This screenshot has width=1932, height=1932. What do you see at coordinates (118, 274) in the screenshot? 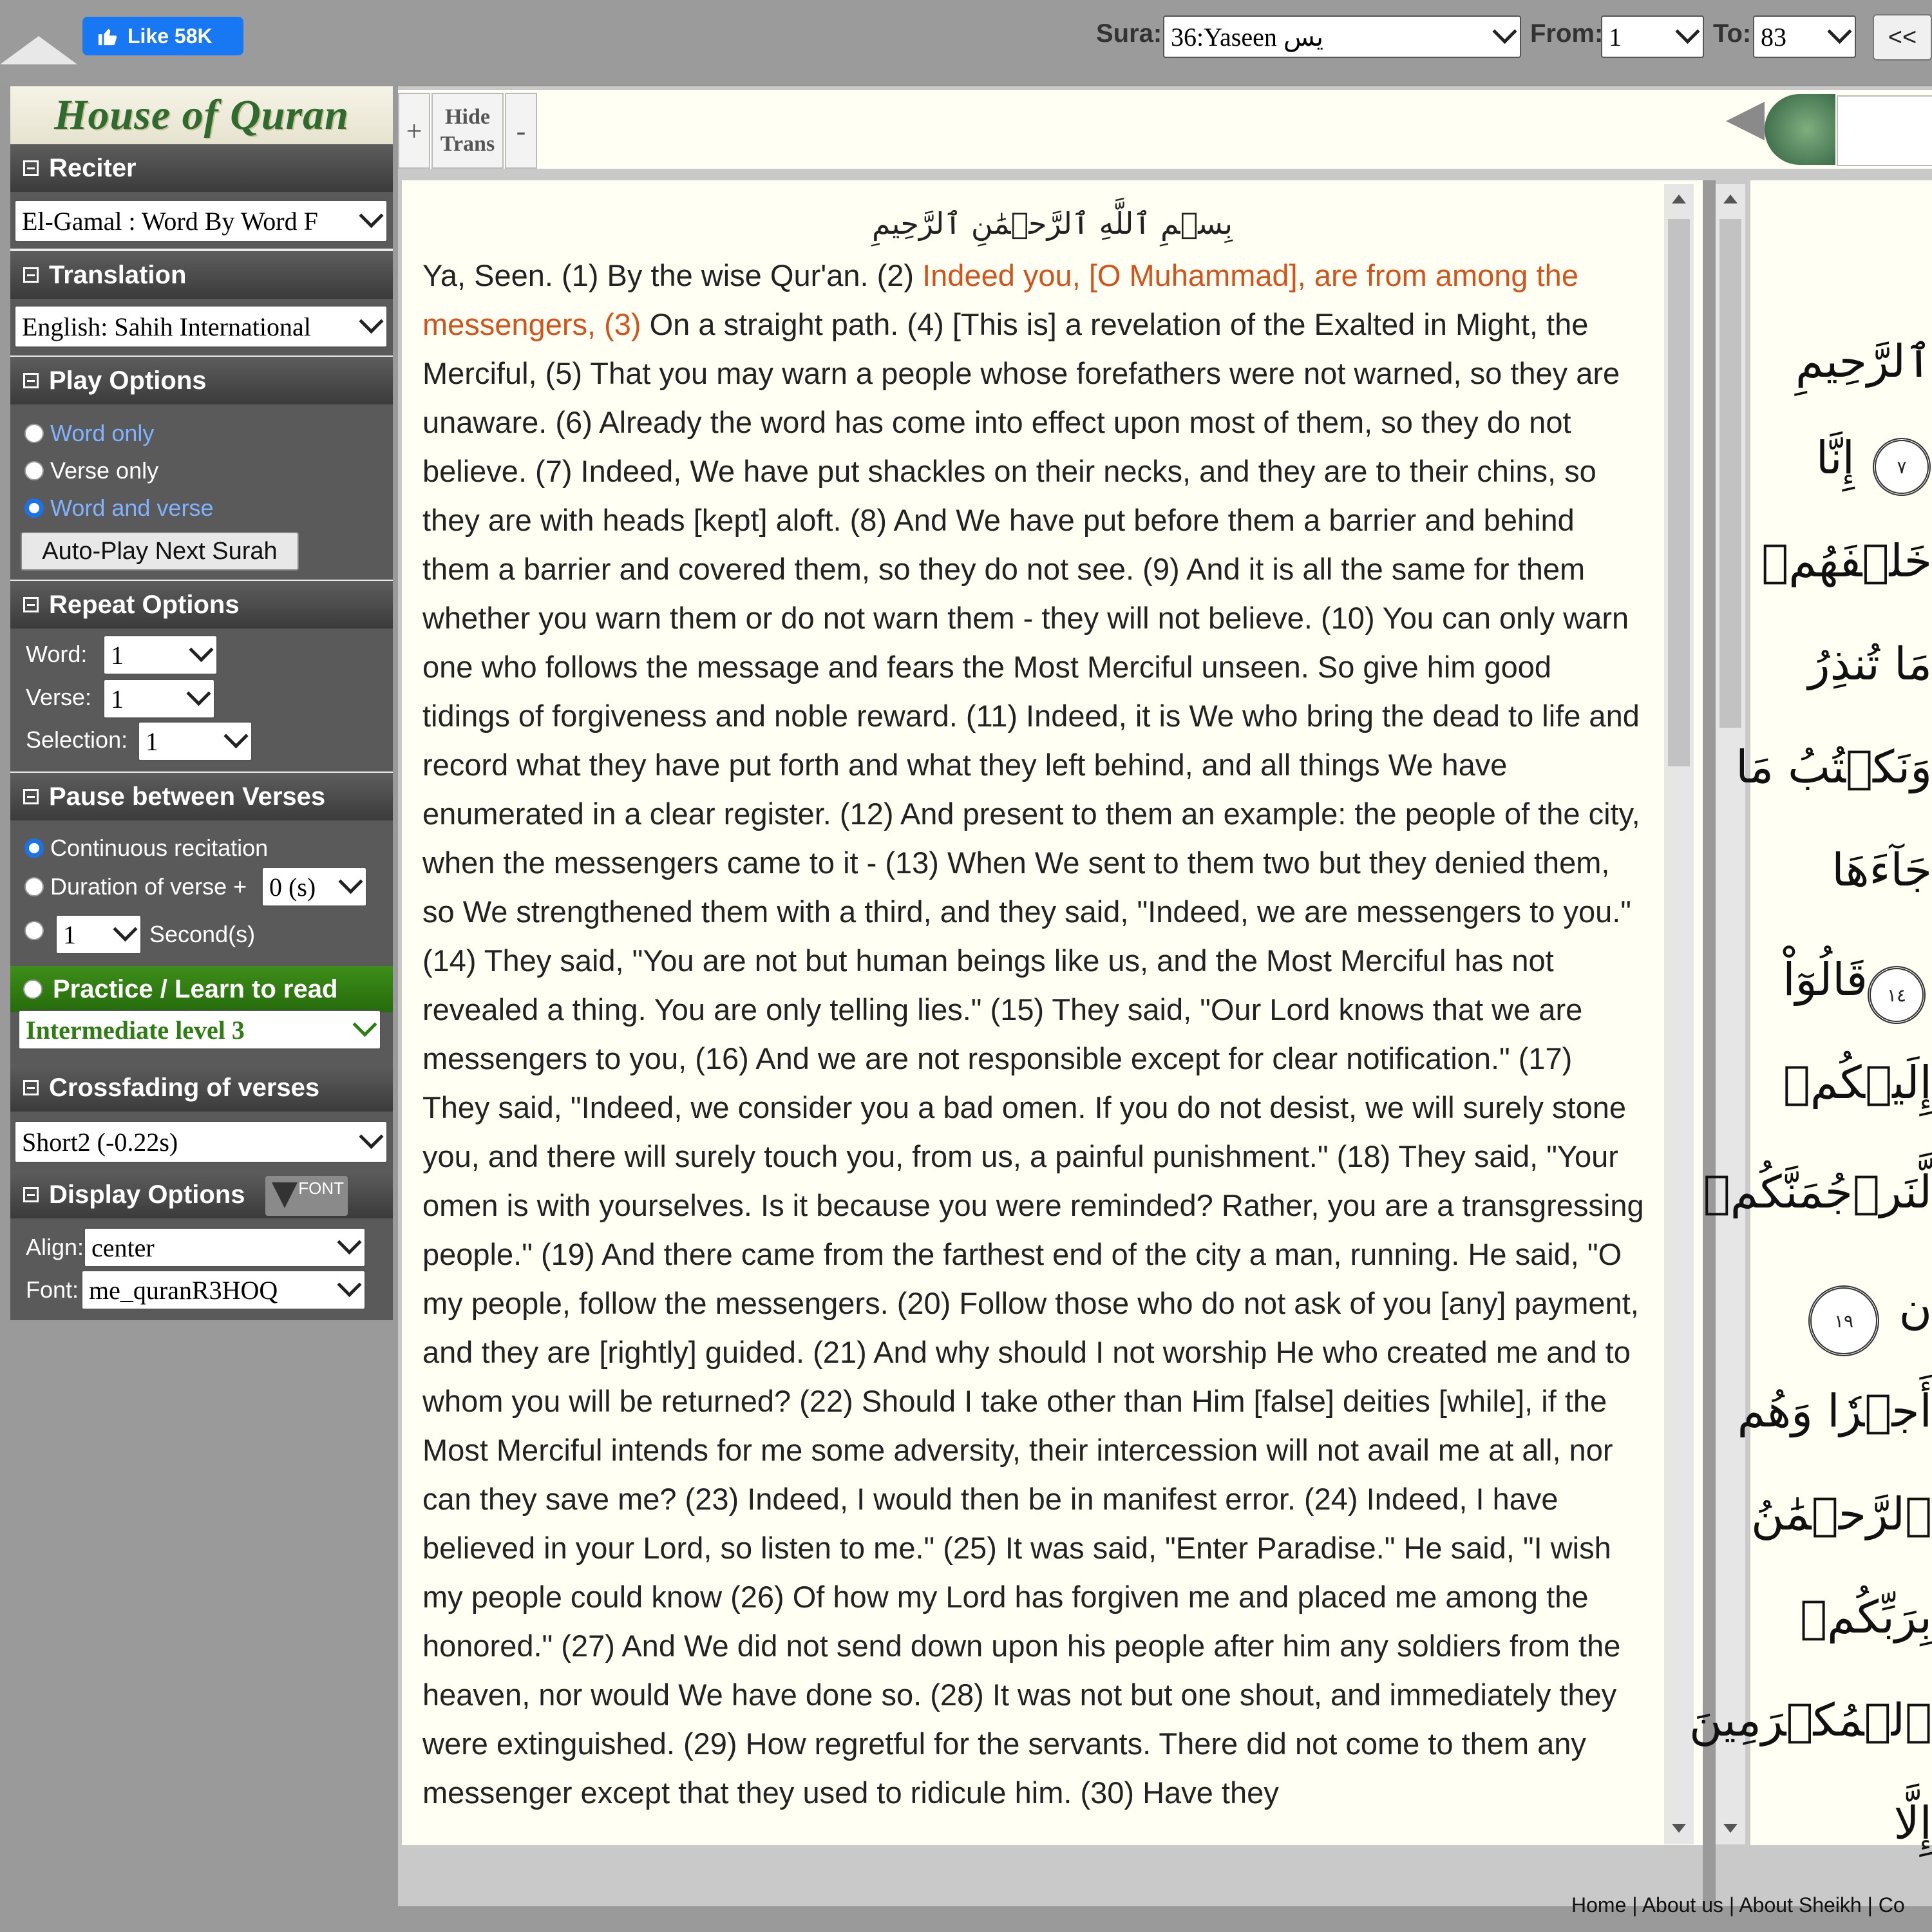
I see `section-title: Translation` at bounding box center [118, 274].